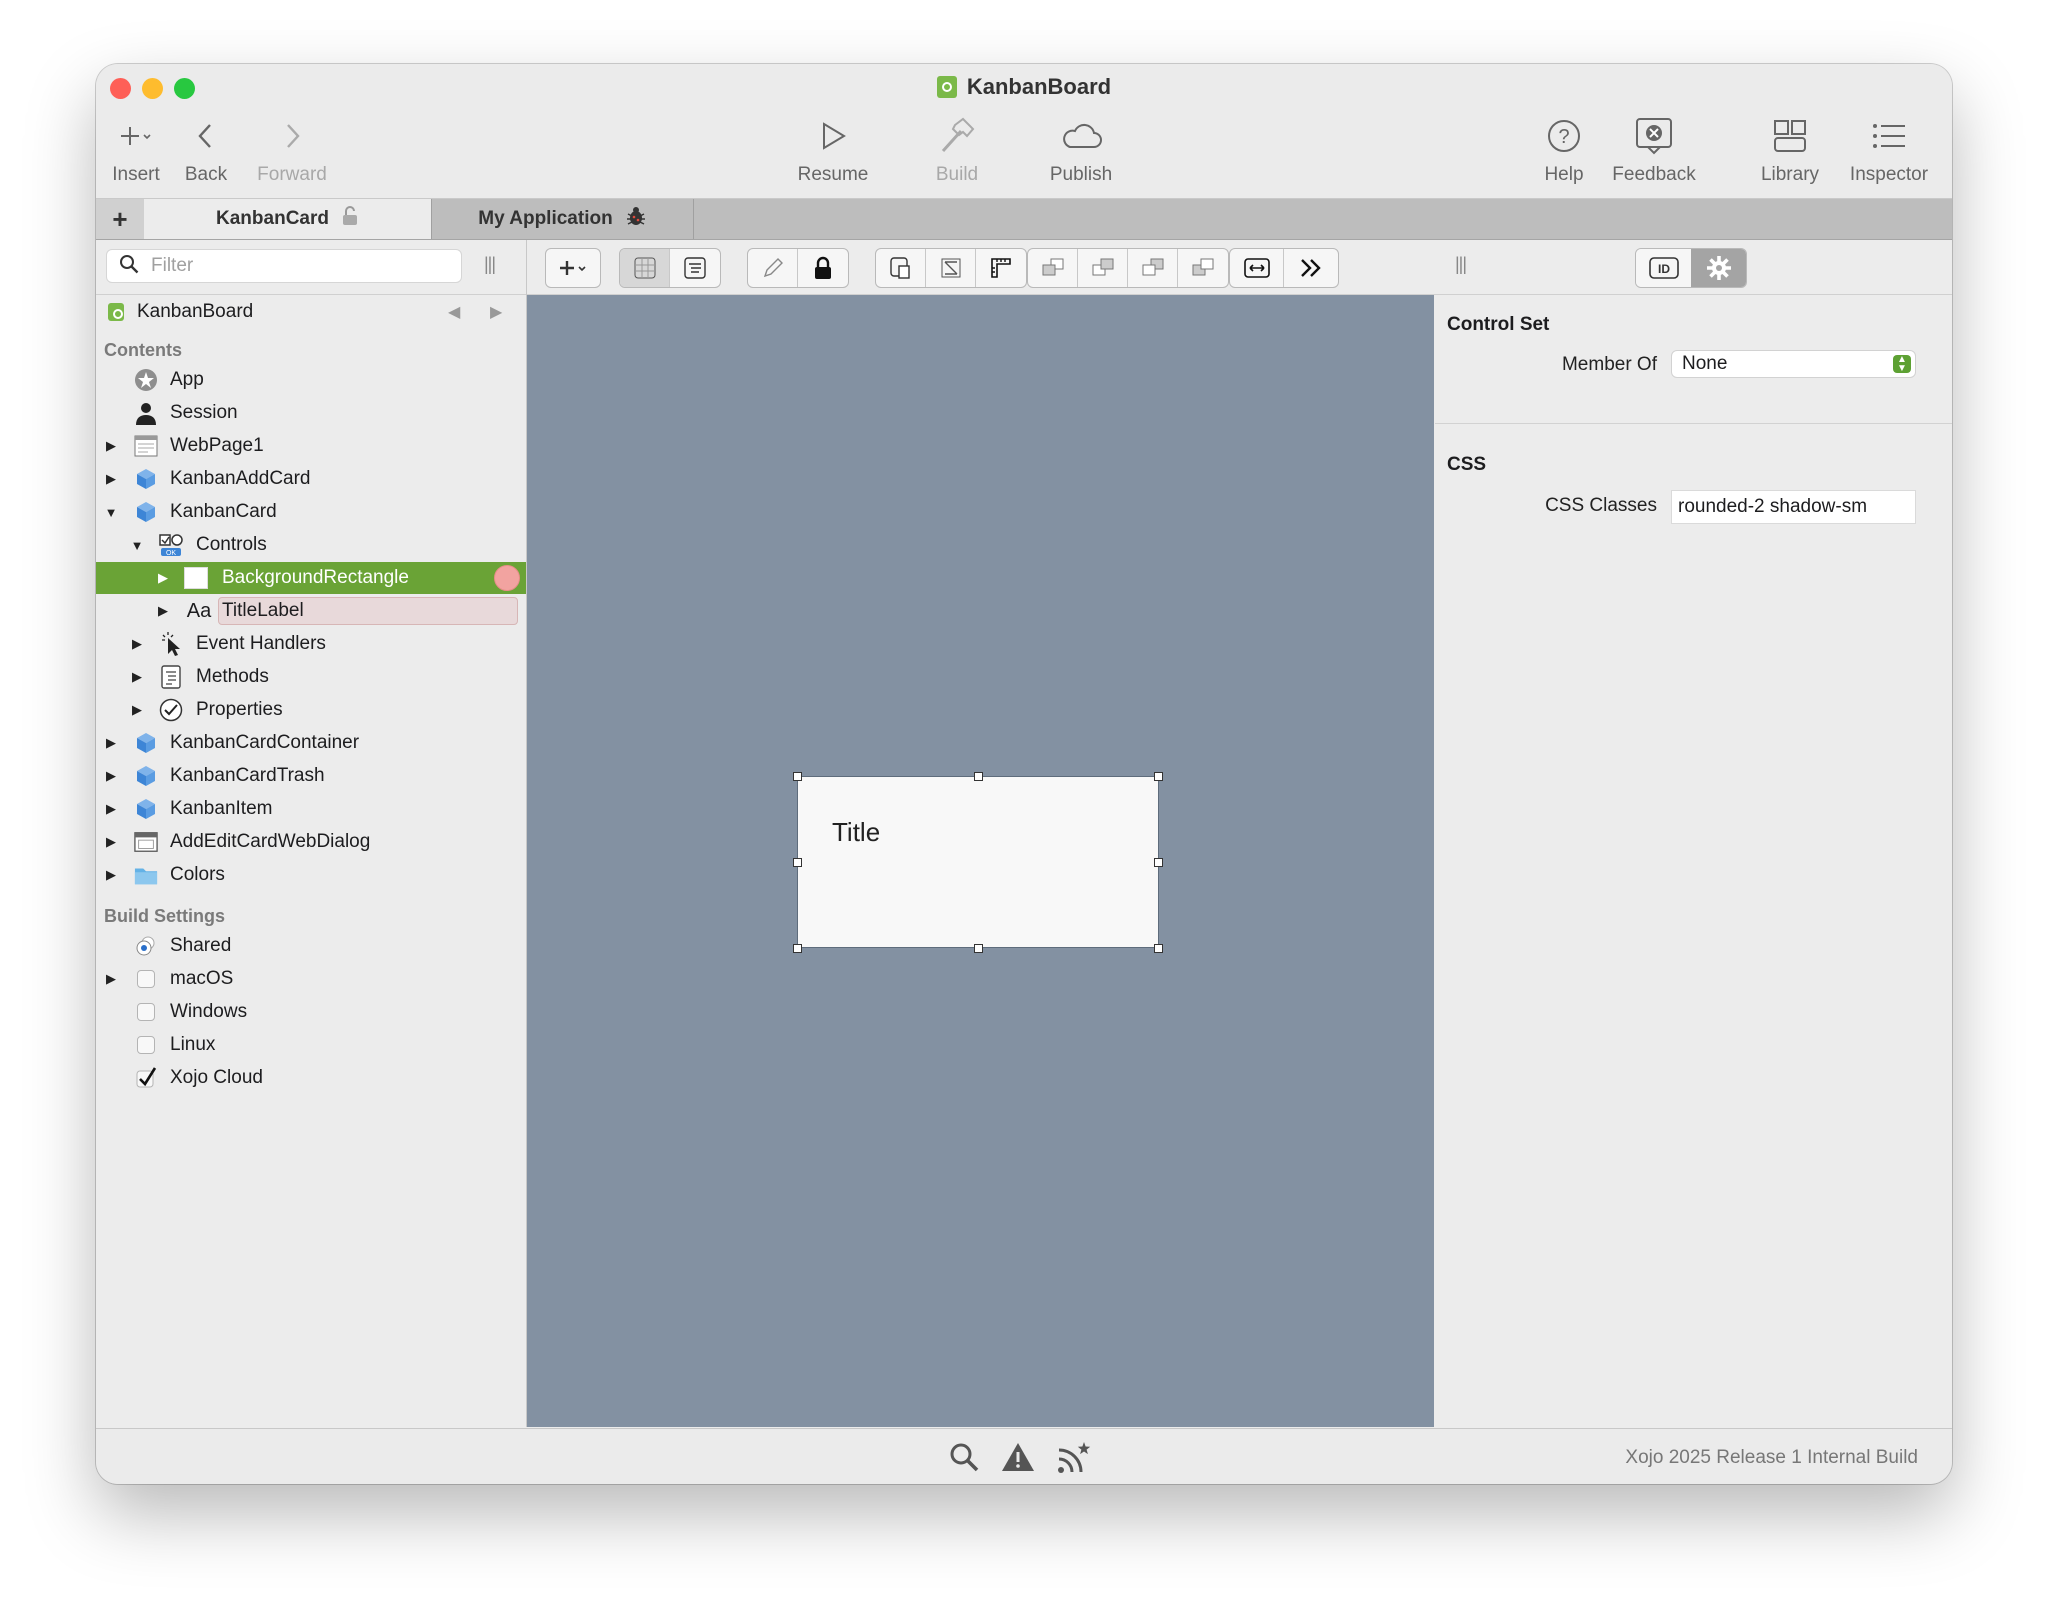  Describe the element at coordinates (695, 268) in the screenshot. I see `tab-order-button` at that location.